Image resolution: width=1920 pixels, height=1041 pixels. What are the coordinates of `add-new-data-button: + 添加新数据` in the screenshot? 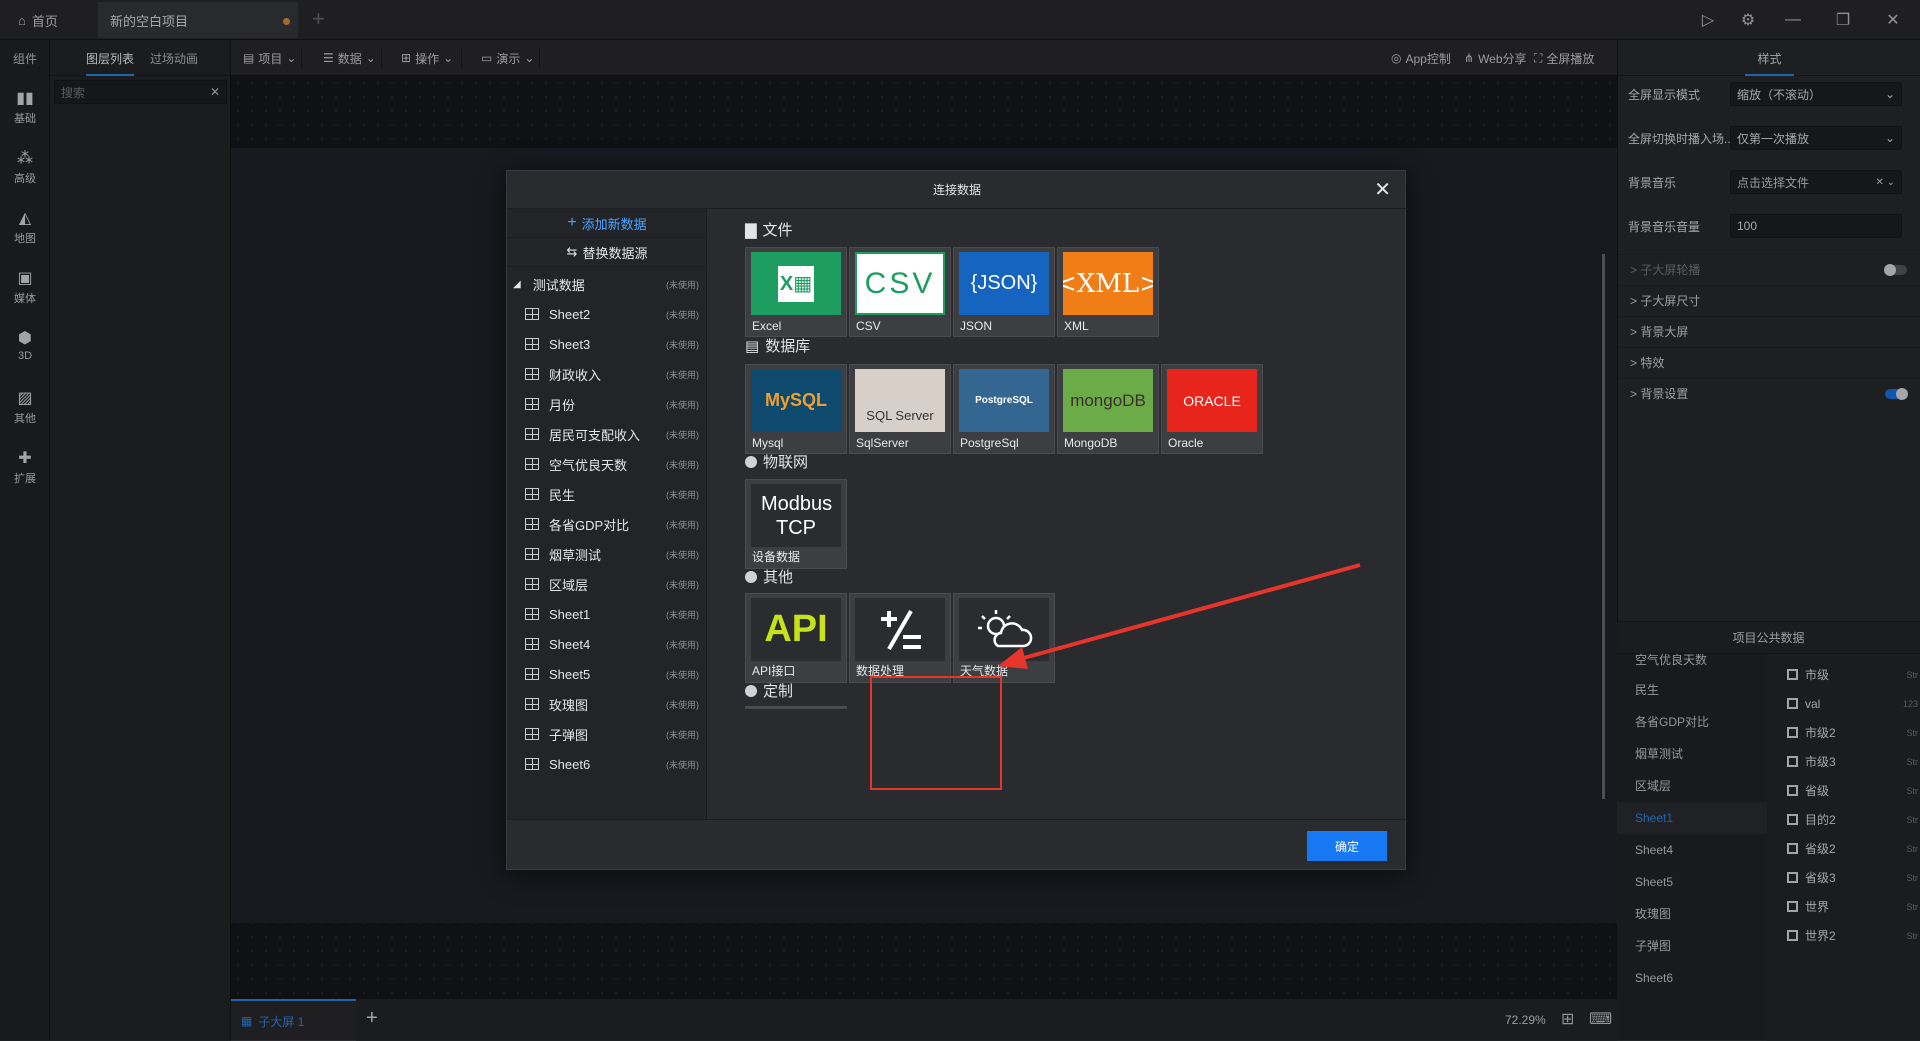 It's located at (607, 223).